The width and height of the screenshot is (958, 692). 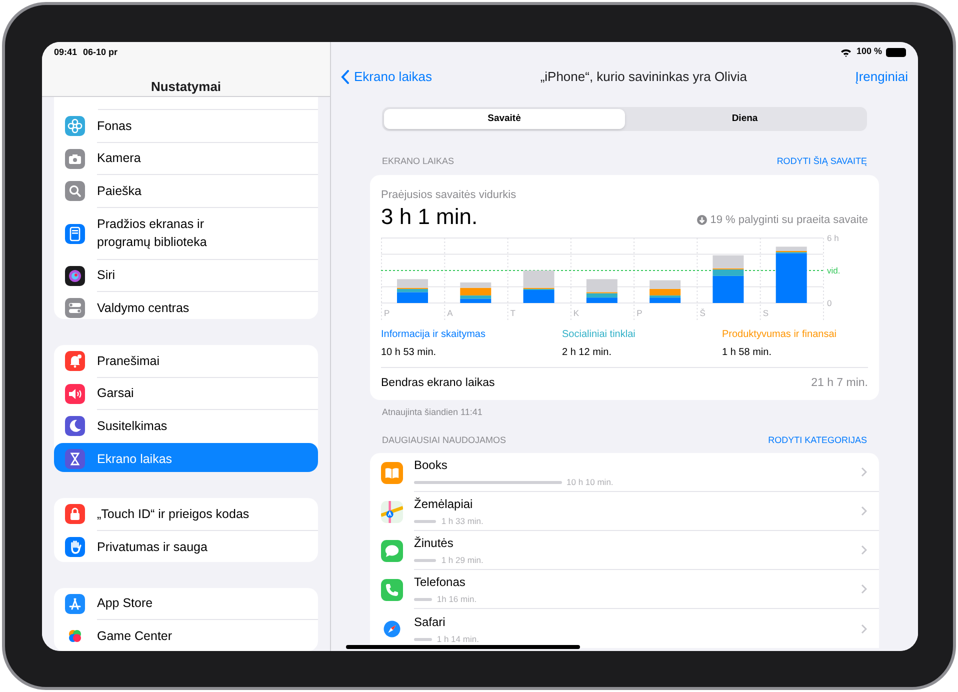 What do you see at coordinates (587, 353) in the screenshot?
I see `legend-value: 2 h 12 min.` at bounding box center [587, 353].